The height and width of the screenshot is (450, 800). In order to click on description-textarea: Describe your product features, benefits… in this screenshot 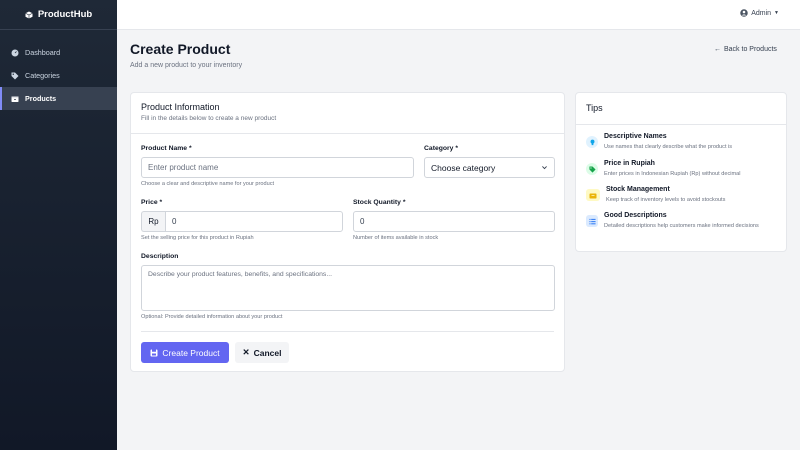, I will do `click(348, 288)`.